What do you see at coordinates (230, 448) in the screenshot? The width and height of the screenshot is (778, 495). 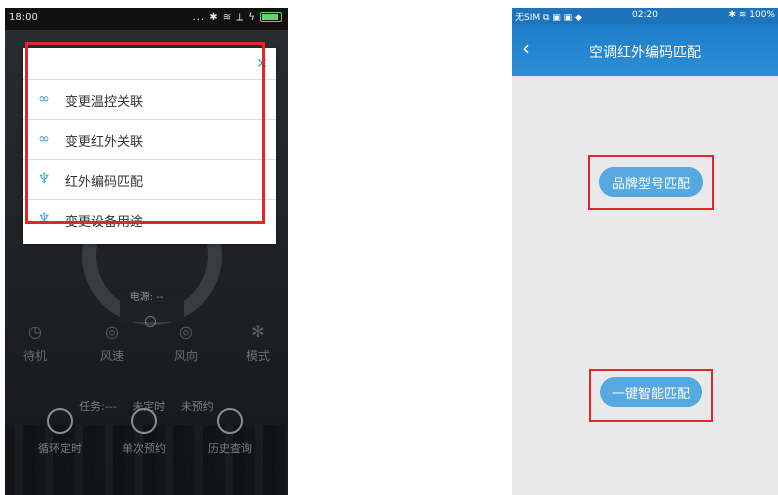 I see `history-label: 历史查询` at bounding box center [230, 448].